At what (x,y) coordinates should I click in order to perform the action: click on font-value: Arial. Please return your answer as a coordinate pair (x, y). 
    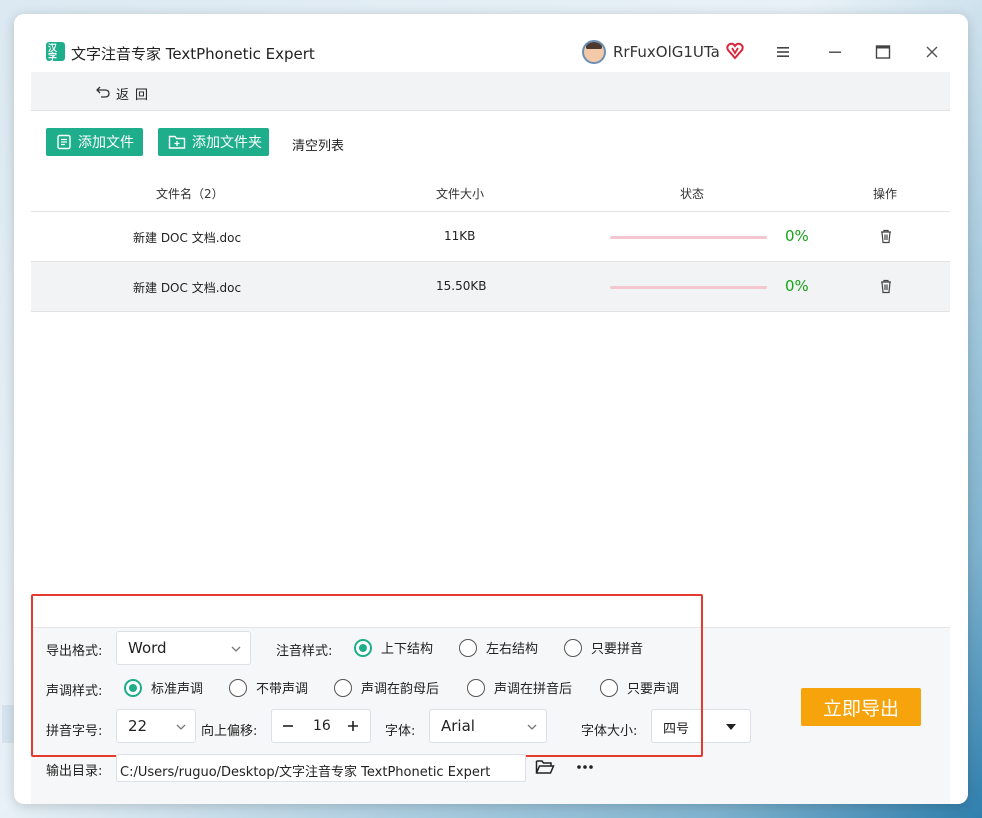
    Looking at the image, I should click on (458, 726).